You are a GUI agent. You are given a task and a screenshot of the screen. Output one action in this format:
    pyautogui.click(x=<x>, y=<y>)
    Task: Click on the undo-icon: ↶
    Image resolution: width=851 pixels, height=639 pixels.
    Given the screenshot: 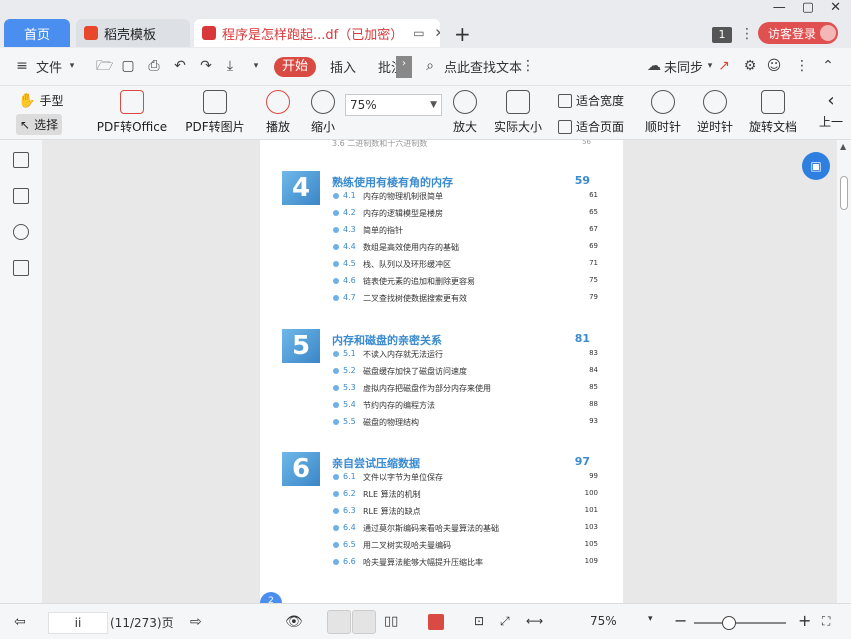 What is the action you would take?
    pyautogui.click(x=180, y=66)
    